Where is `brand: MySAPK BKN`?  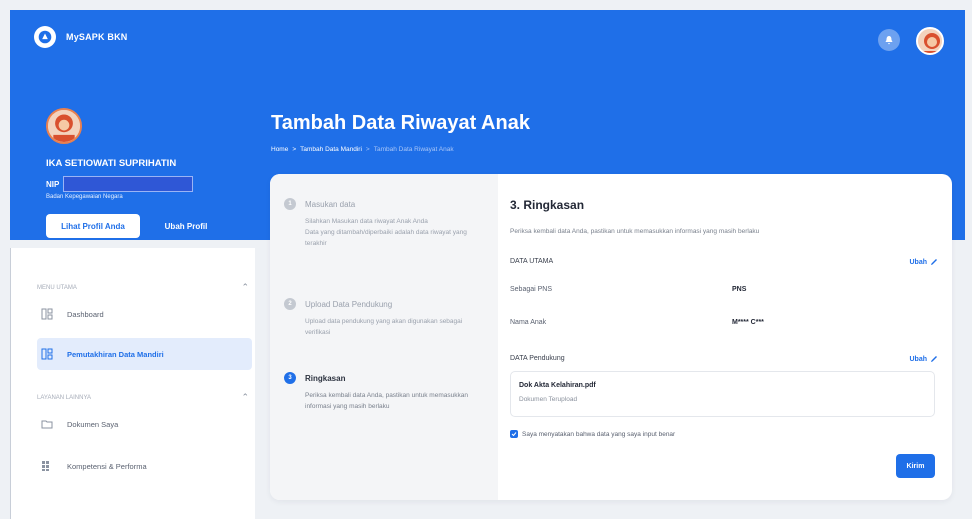
brand: MySAPK BKN is located at coordinates (81, 37).